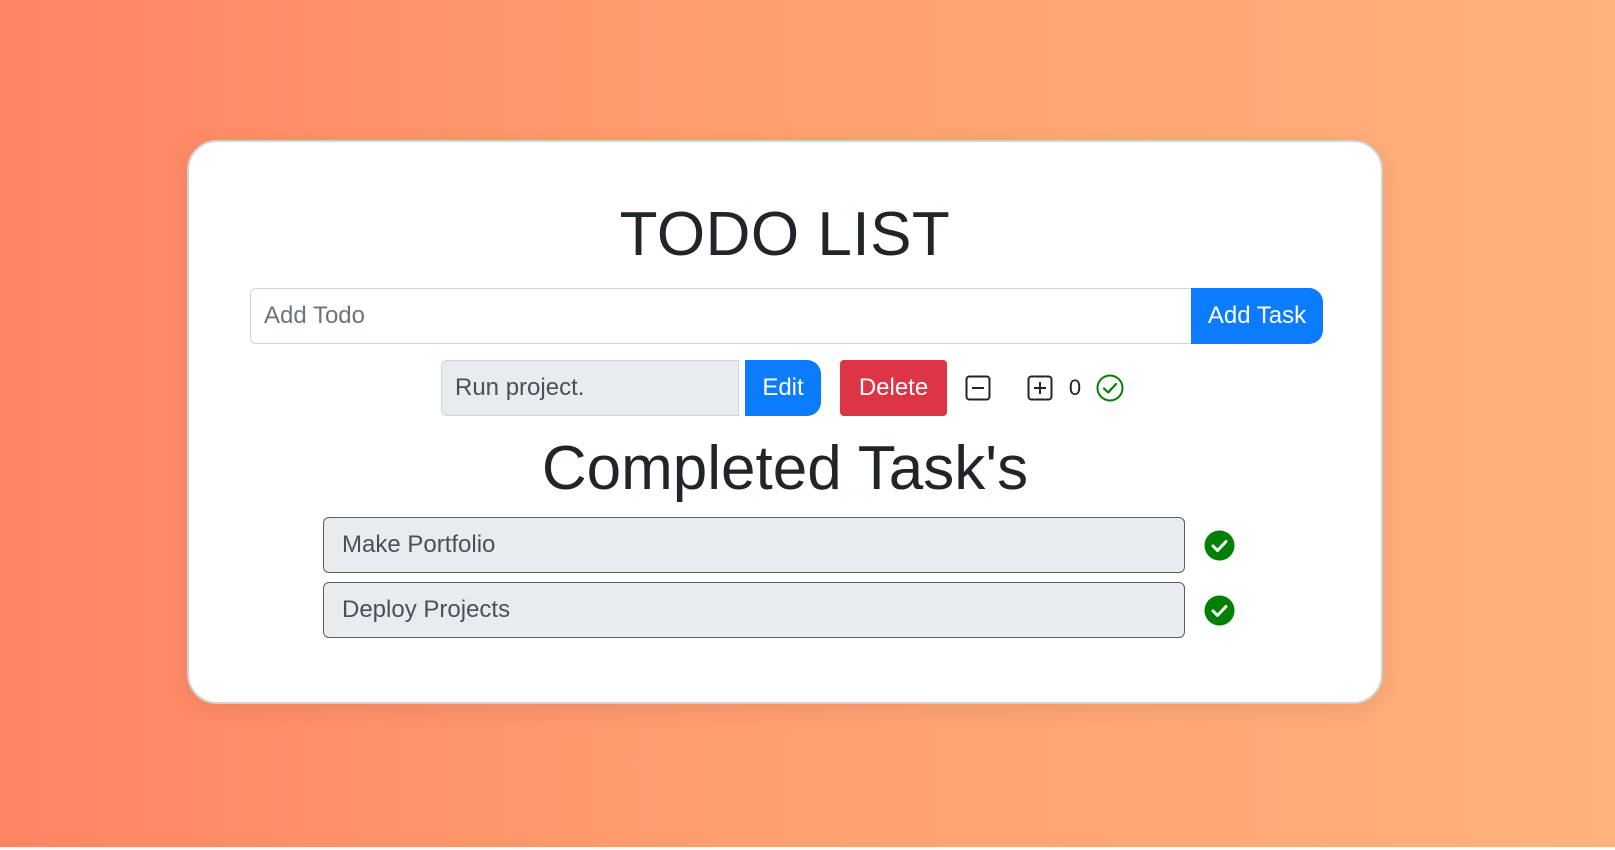 Image resolution: width=1615 pixels, height=850 pixels. I want to click on completed-list: Make Portfolio Deploy Projects, so click(779, 582).